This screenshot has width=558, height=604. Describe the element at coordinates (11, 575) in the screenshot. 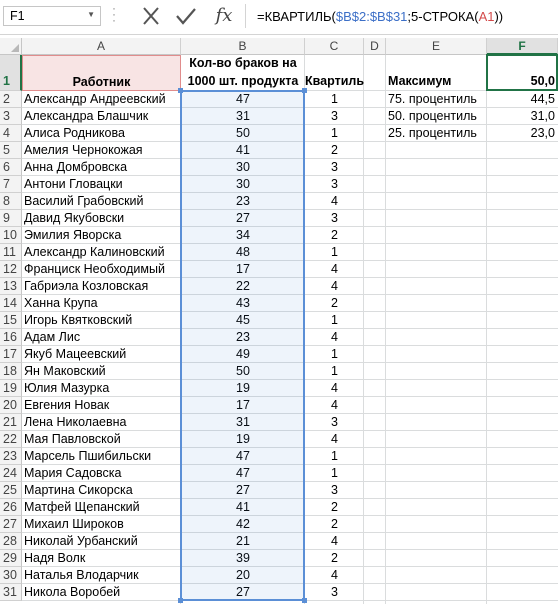

I see `row-header: 30` at that location.